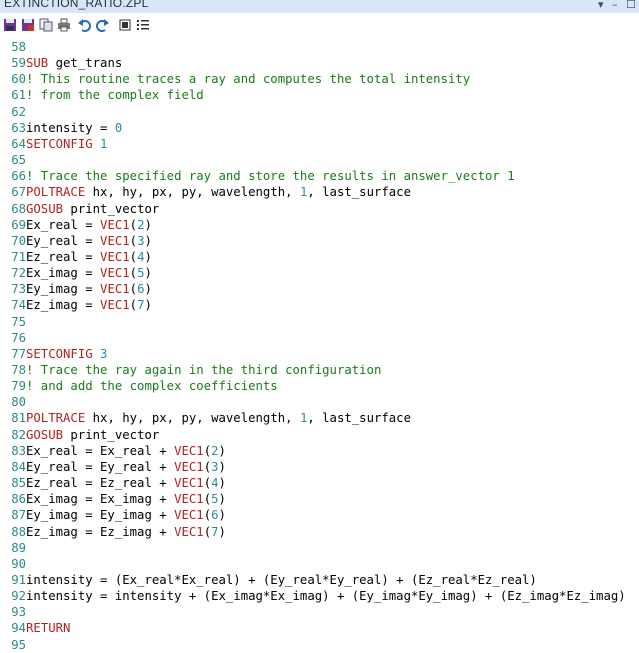  I want to click on line-number: 86, so click(18, 499).